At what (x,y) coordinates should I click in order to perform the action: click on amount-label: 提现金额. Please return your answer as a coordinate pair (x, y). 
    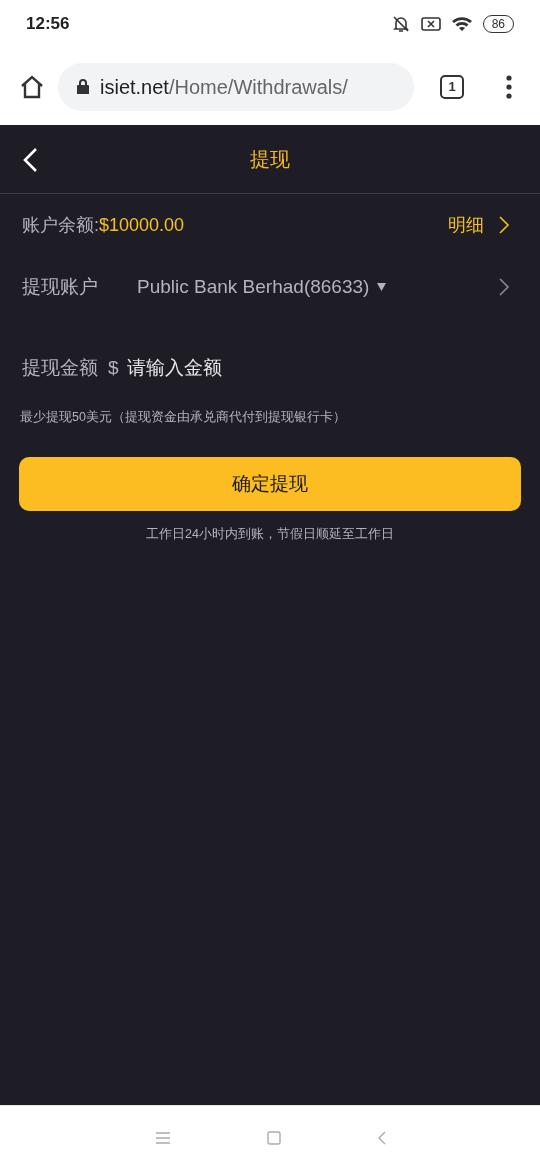
    Looking at the image, I should click on (60, 367).